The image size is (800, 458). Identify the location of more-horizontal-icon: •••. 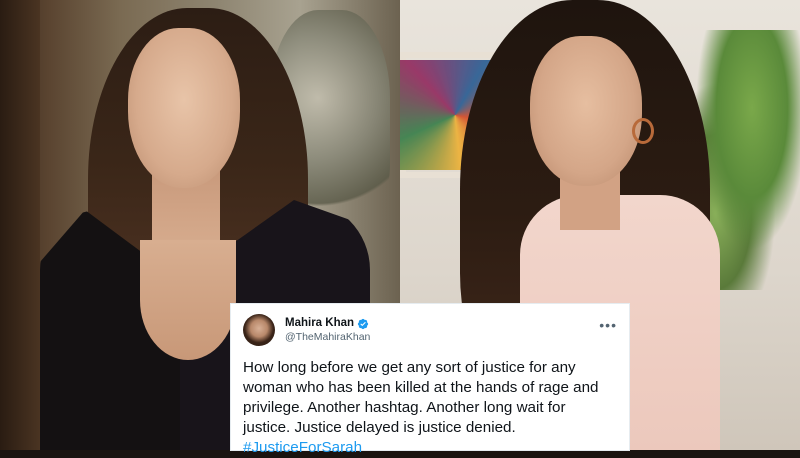
(608, 325).